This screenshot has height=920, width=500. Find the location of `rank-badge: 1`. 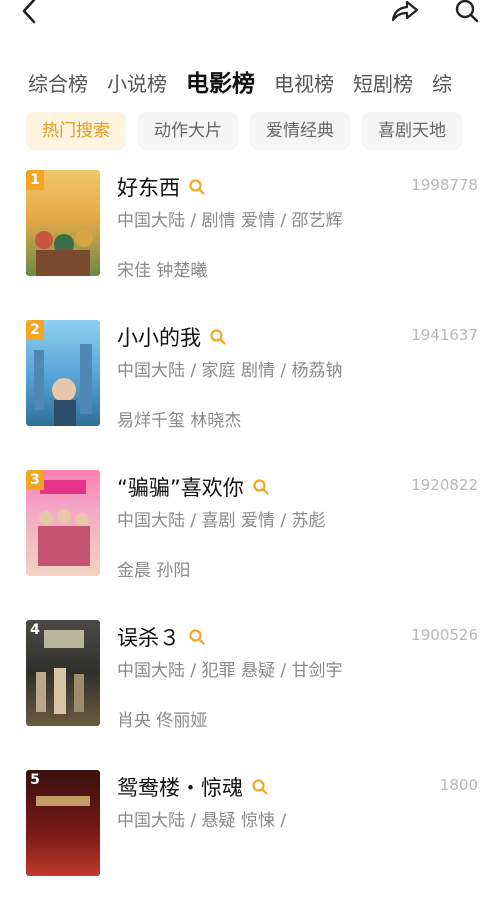

rank-badge: 1 is located at coordinates (35, 180).